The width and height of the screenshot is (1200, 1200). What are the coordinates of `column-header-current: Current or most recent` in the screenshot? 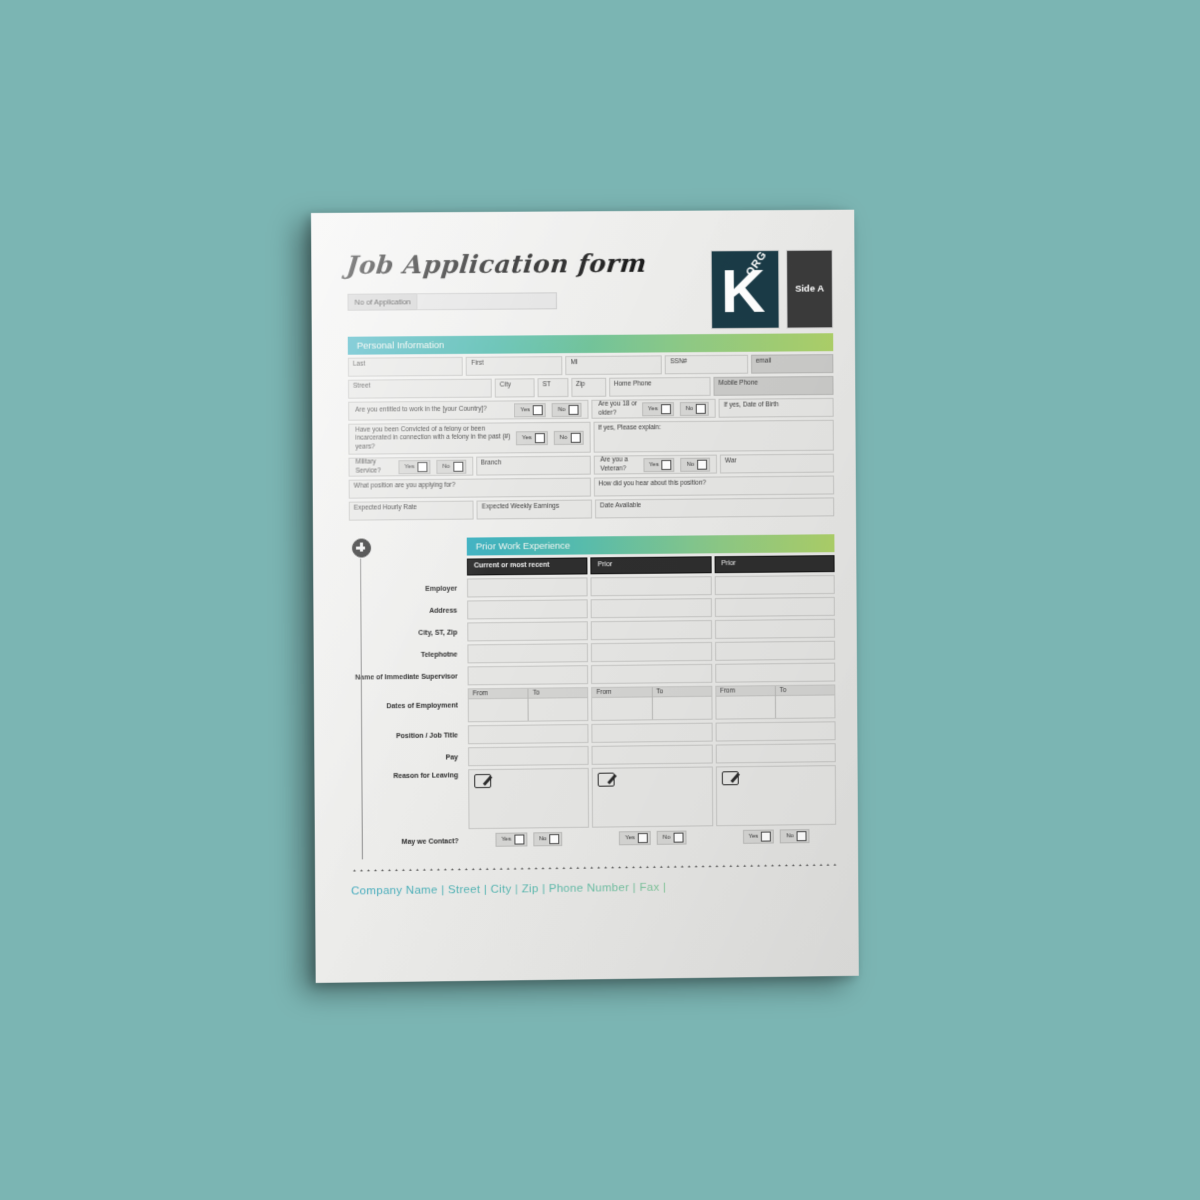 It's located at (527, 566).